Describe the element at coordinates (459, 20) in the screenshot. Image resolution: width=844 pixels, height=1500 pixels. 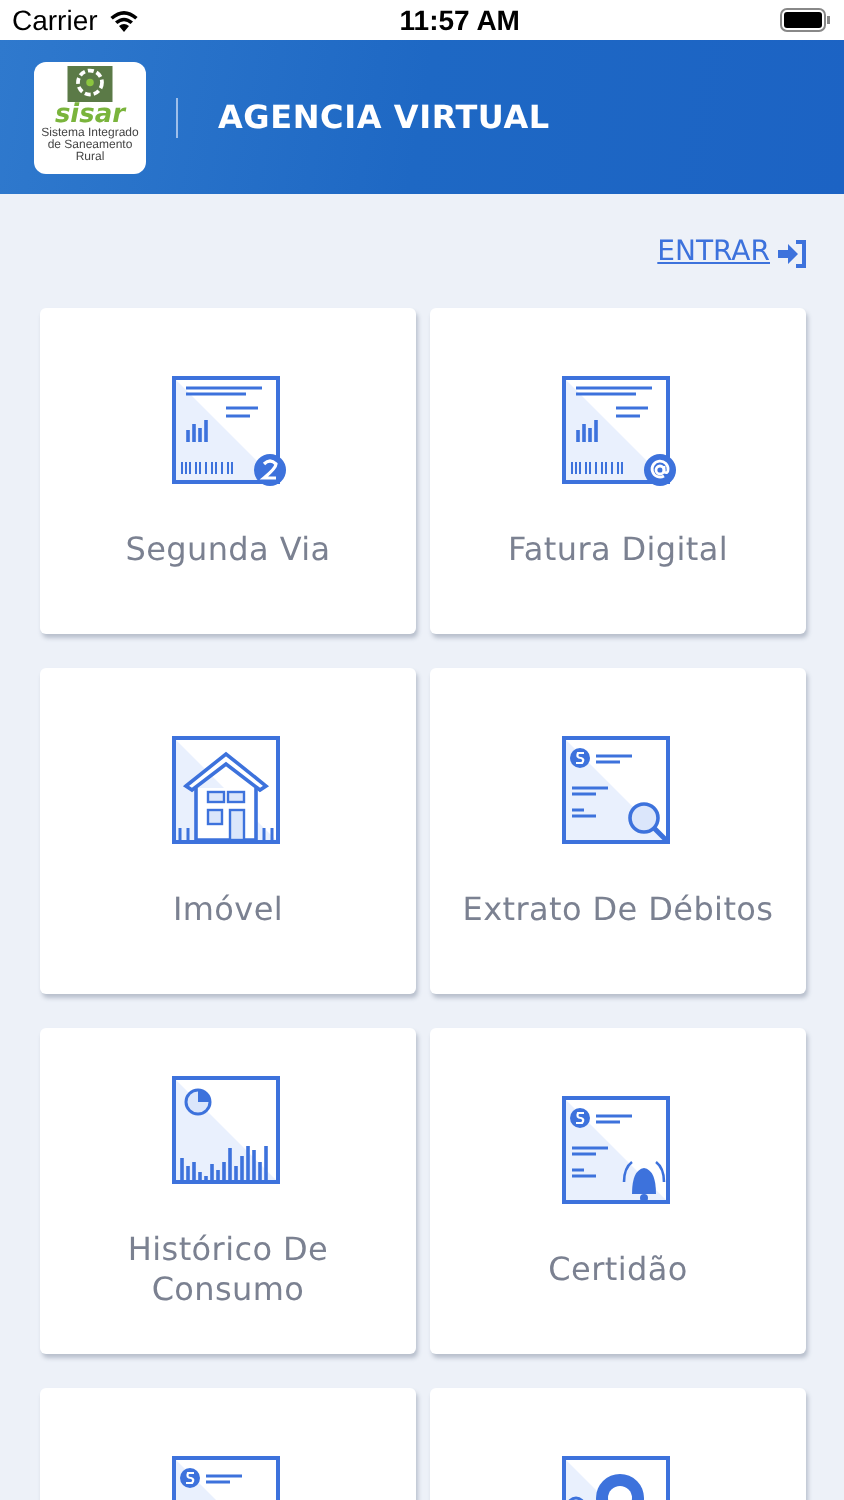
I see `clock: 11:57 AM` at that location.